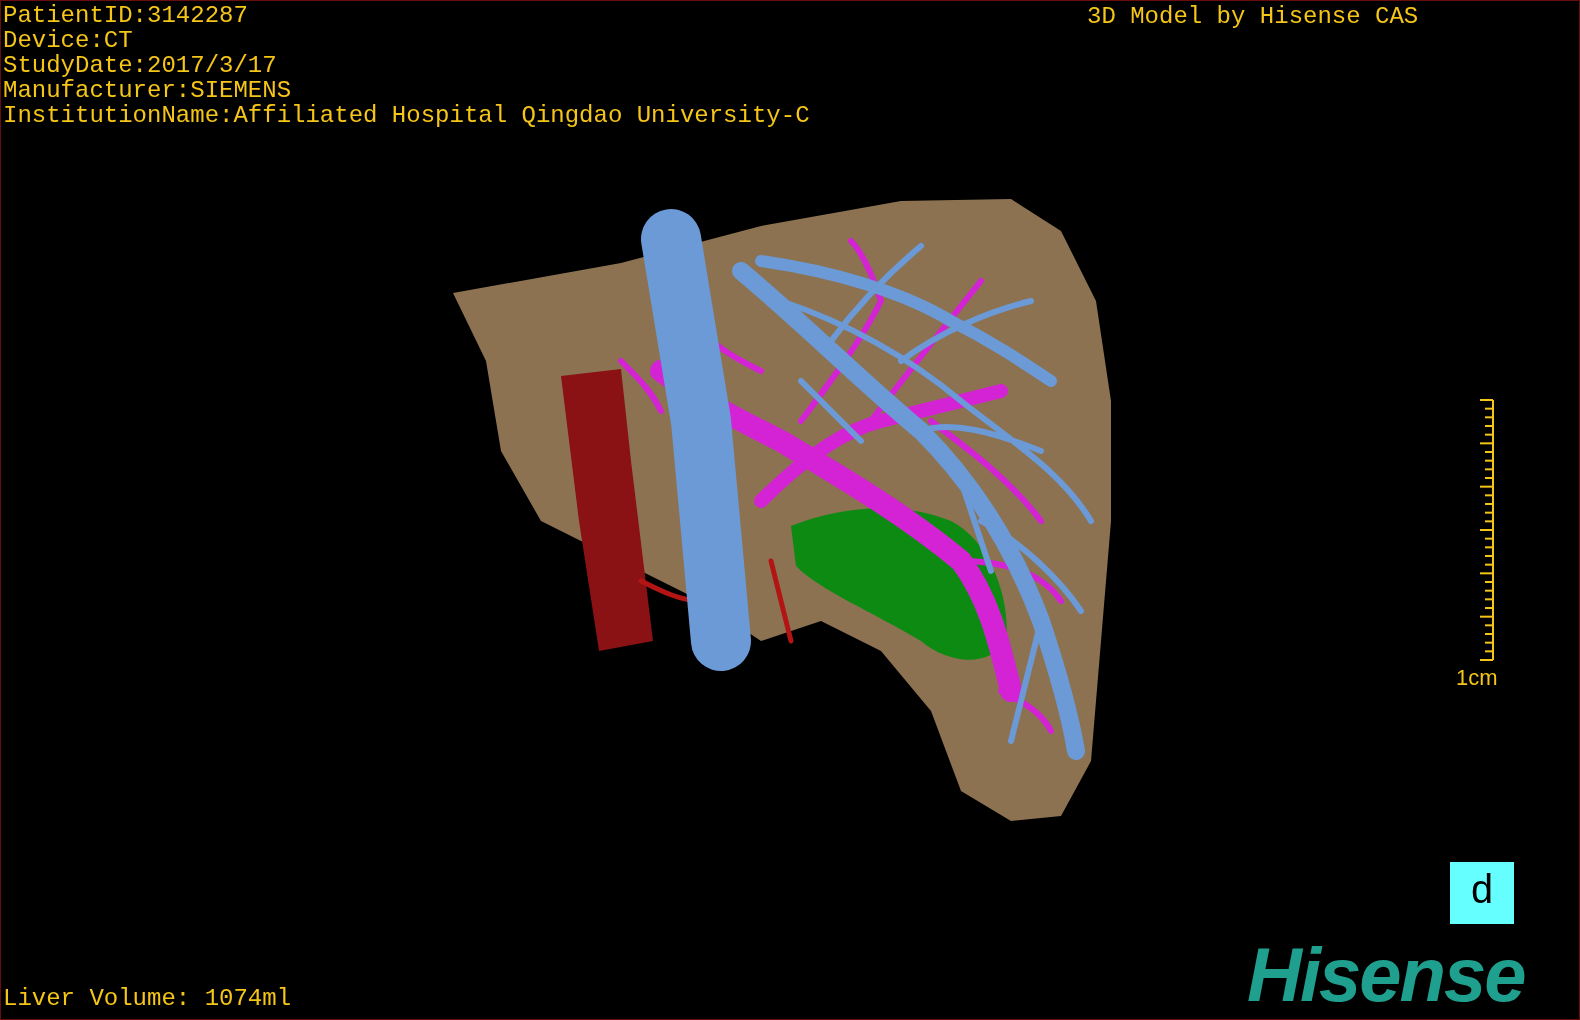 The image size is (1580, 1020). What do you see at coordinates (1477, 678) in the screenshot?
I see `scale-label: 1cm` at bounding box center [1477, 678].